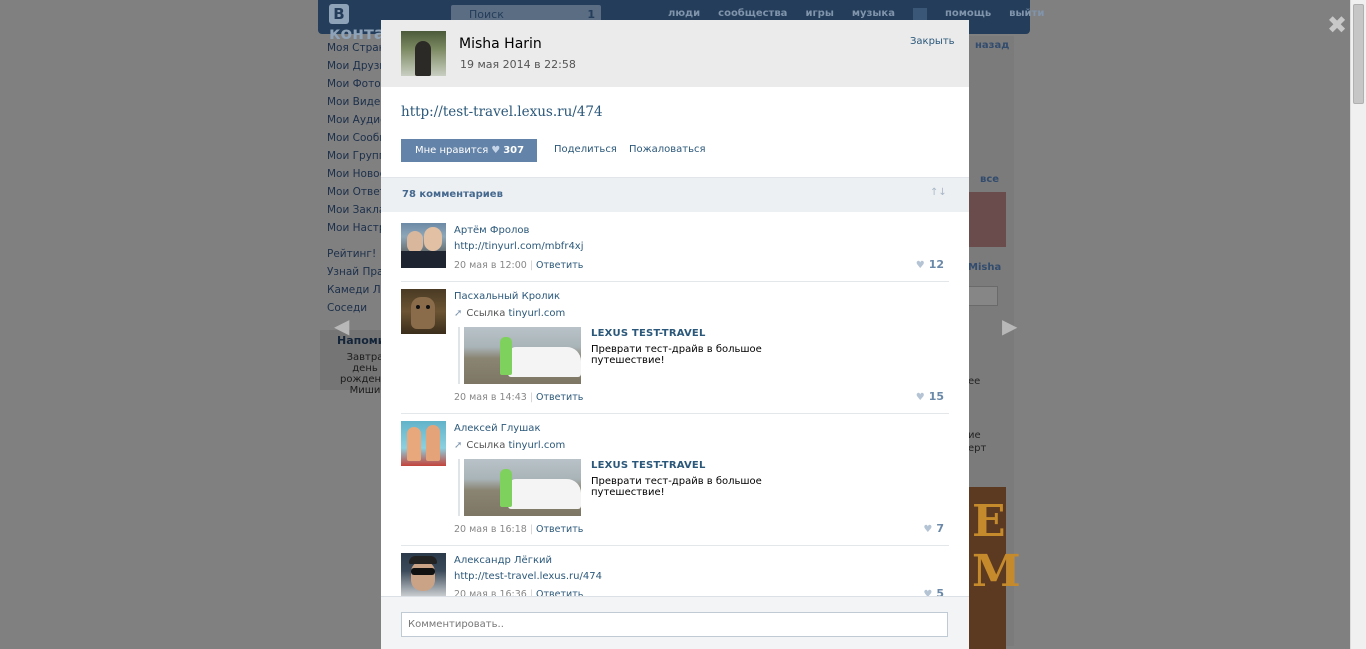 This screenshot has width=1366, height=649. Describe the element at coordinates (938, 192) in the screenshot. I see `sort-icon: ↑↓` at that location.